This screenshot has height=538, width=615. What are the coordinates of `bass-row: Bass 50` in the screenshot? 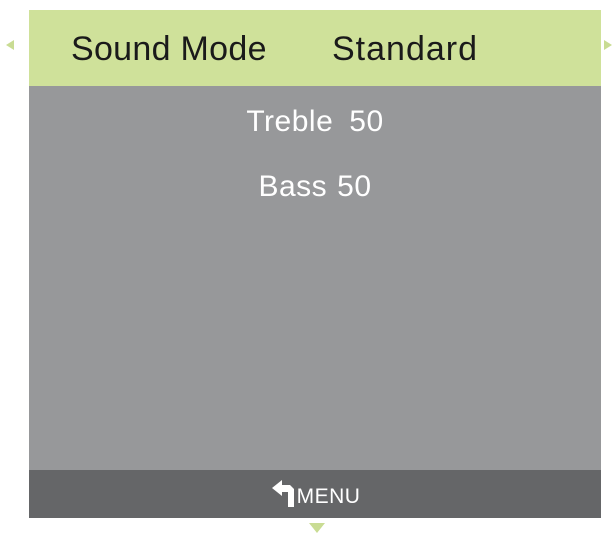 It's located at (315, 187).